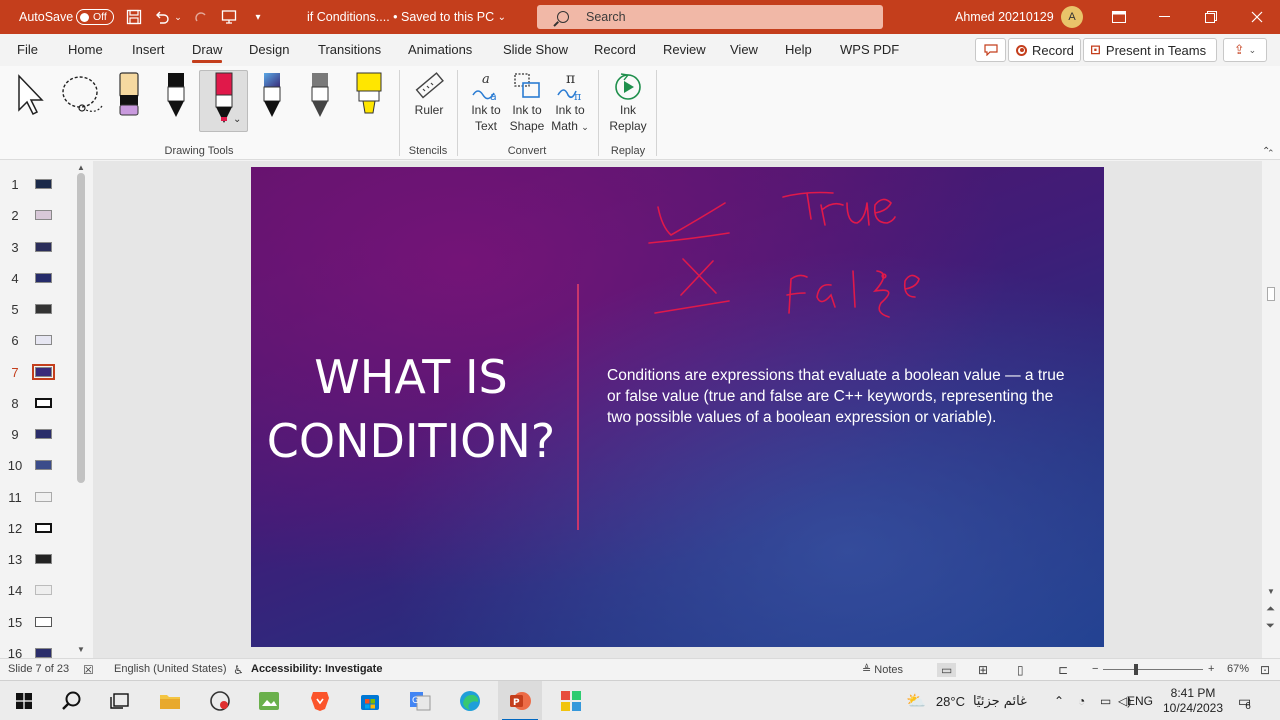 This screenshot has height=720, width=1280. I want to click on thumbnail-item-active: 7, so click(37, 371).